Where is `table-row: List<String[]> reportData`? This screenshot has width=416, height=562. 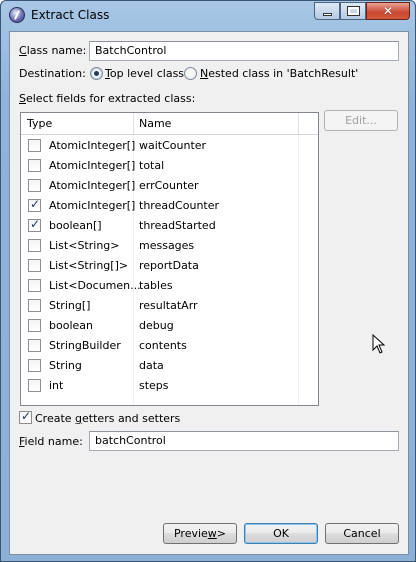 table-row: List<String[]> reportData is located at coordinates (169, 266).